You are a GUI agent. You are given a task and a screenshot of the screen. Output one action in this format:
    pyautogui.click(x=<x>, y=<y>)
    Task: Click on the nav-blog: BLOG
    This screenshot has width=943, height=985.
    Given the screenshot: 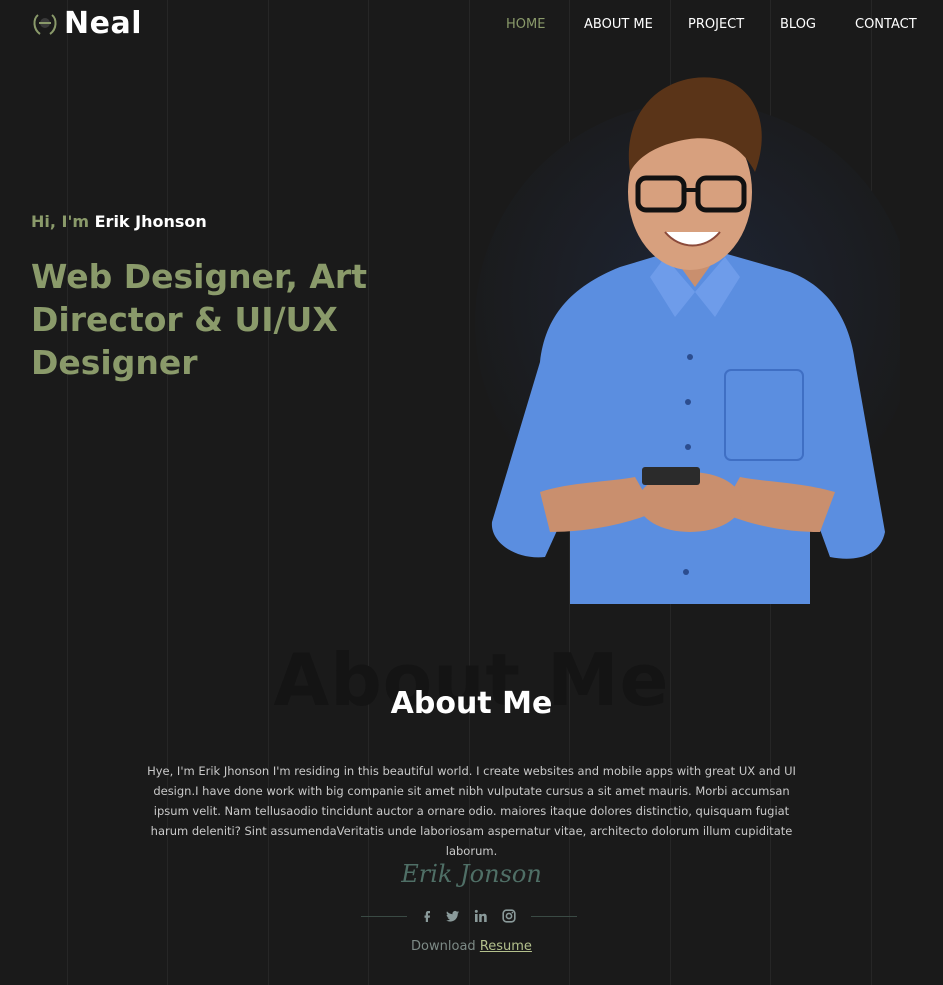 What is the action you would take?
    pyautogui.click(x=798, y=24)
    